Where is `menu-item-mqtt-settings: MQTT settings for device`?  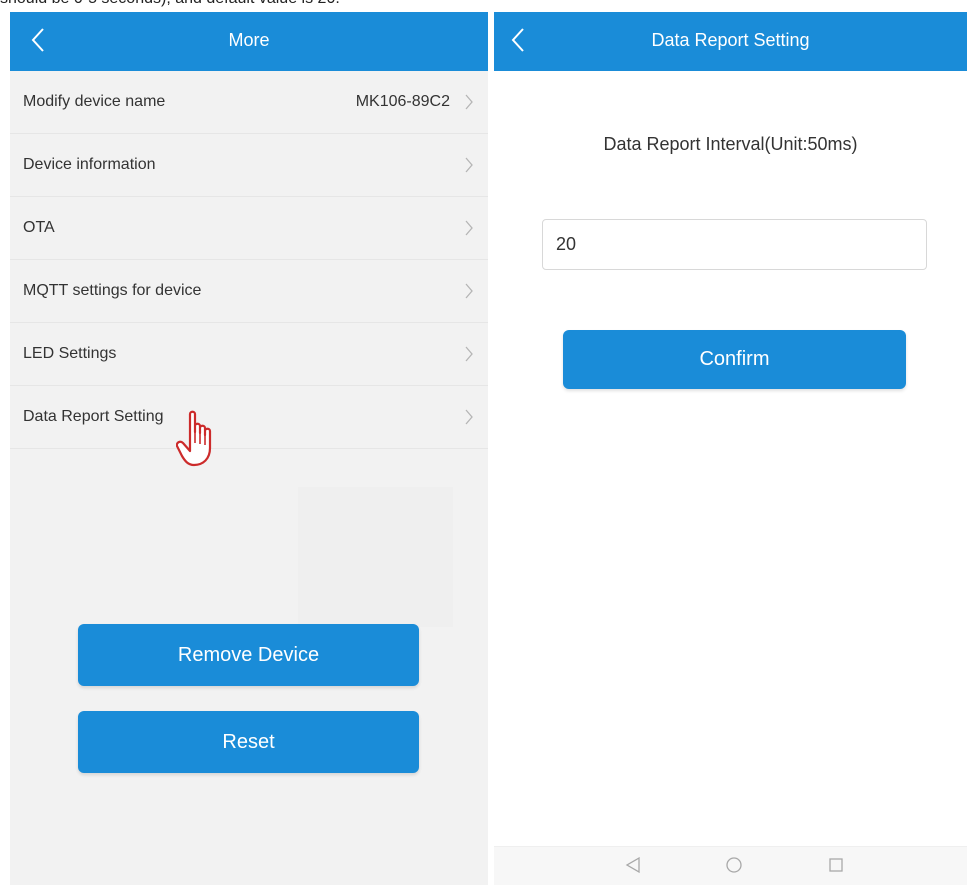 menu-item-mqtt-settings: MQTT settings for device is located at coordinates (249, 291).